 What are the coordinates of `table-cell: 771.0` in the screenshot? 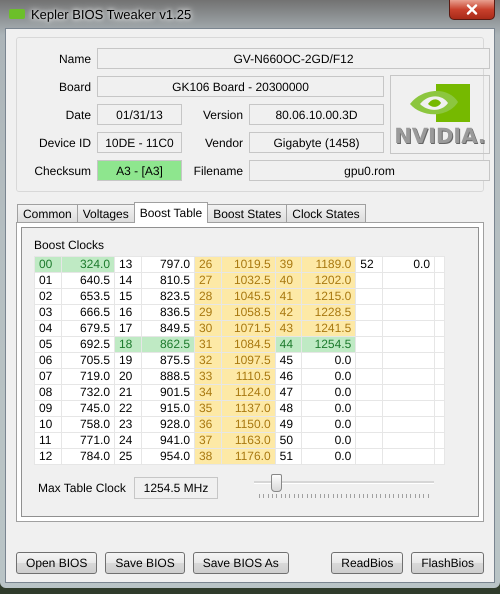 It's located at (87, 440).